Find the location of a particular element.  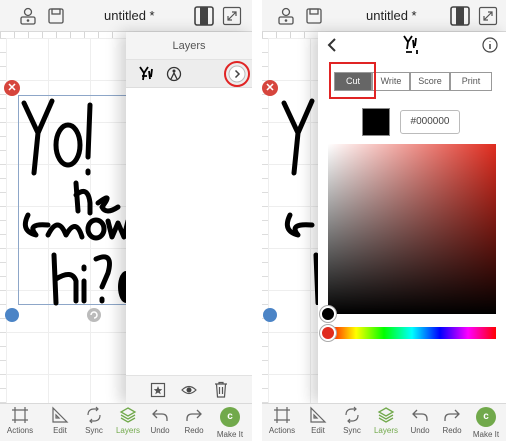

rotate-handle-icon is located at coordinates (94, 315).